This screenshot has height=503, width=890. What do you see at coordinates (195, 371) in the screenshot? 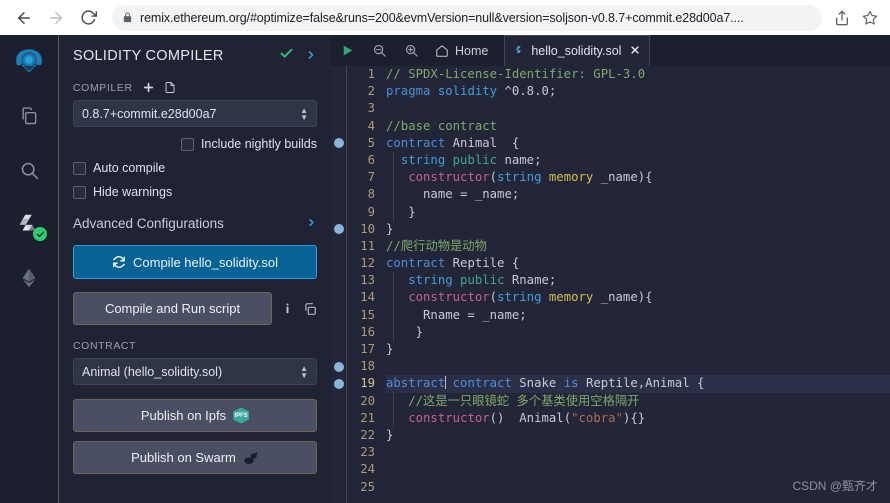
I see `contract-select: Animal (hello_solidity.sol) ▲ ▼` at bounding box center [195, 371].